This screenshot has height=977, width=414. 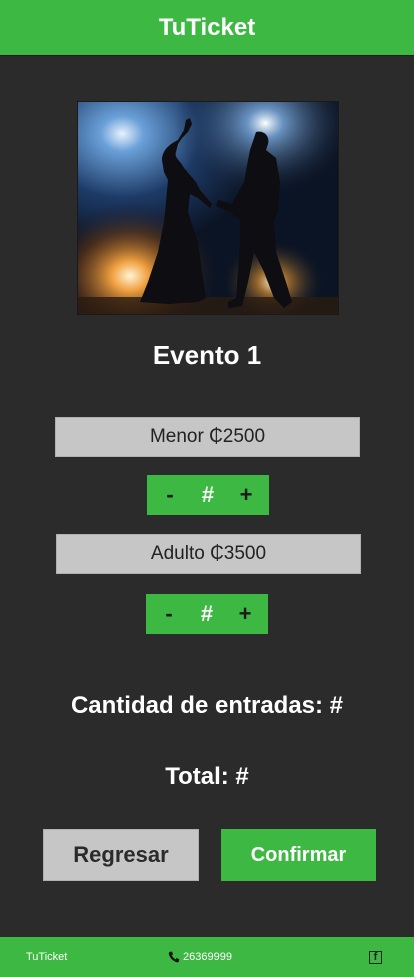 I want to click on quantity-stepper-adulto: - # +, so click(x=207, y=614).